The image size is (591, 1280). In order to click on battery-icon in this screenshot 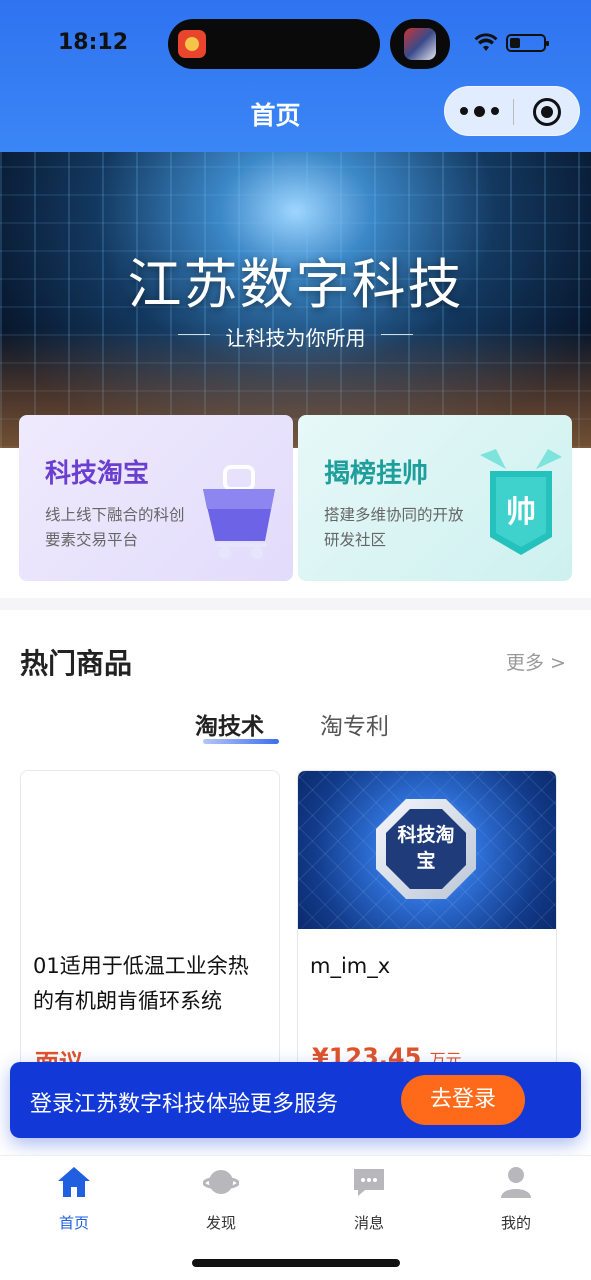, I will do `click(527, 43)`.